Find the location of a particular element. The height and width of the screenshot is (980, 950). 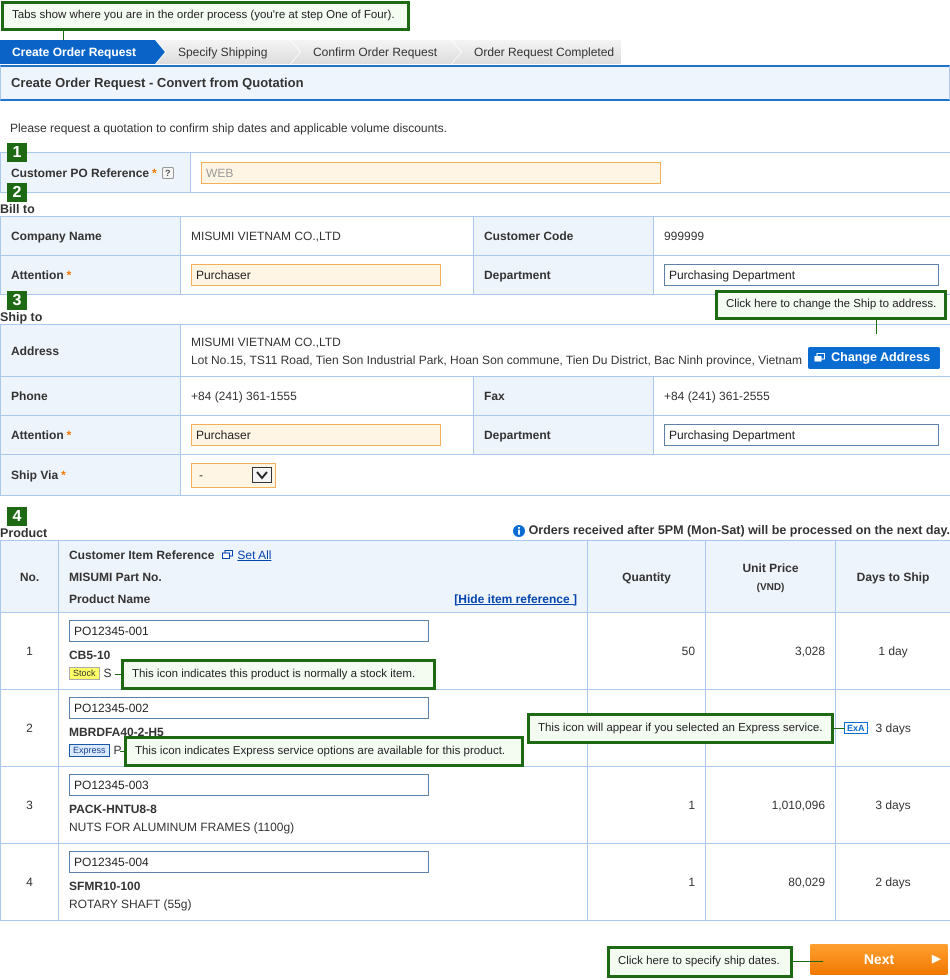

header-text: Unit Price is located at coordinates (770, 568).